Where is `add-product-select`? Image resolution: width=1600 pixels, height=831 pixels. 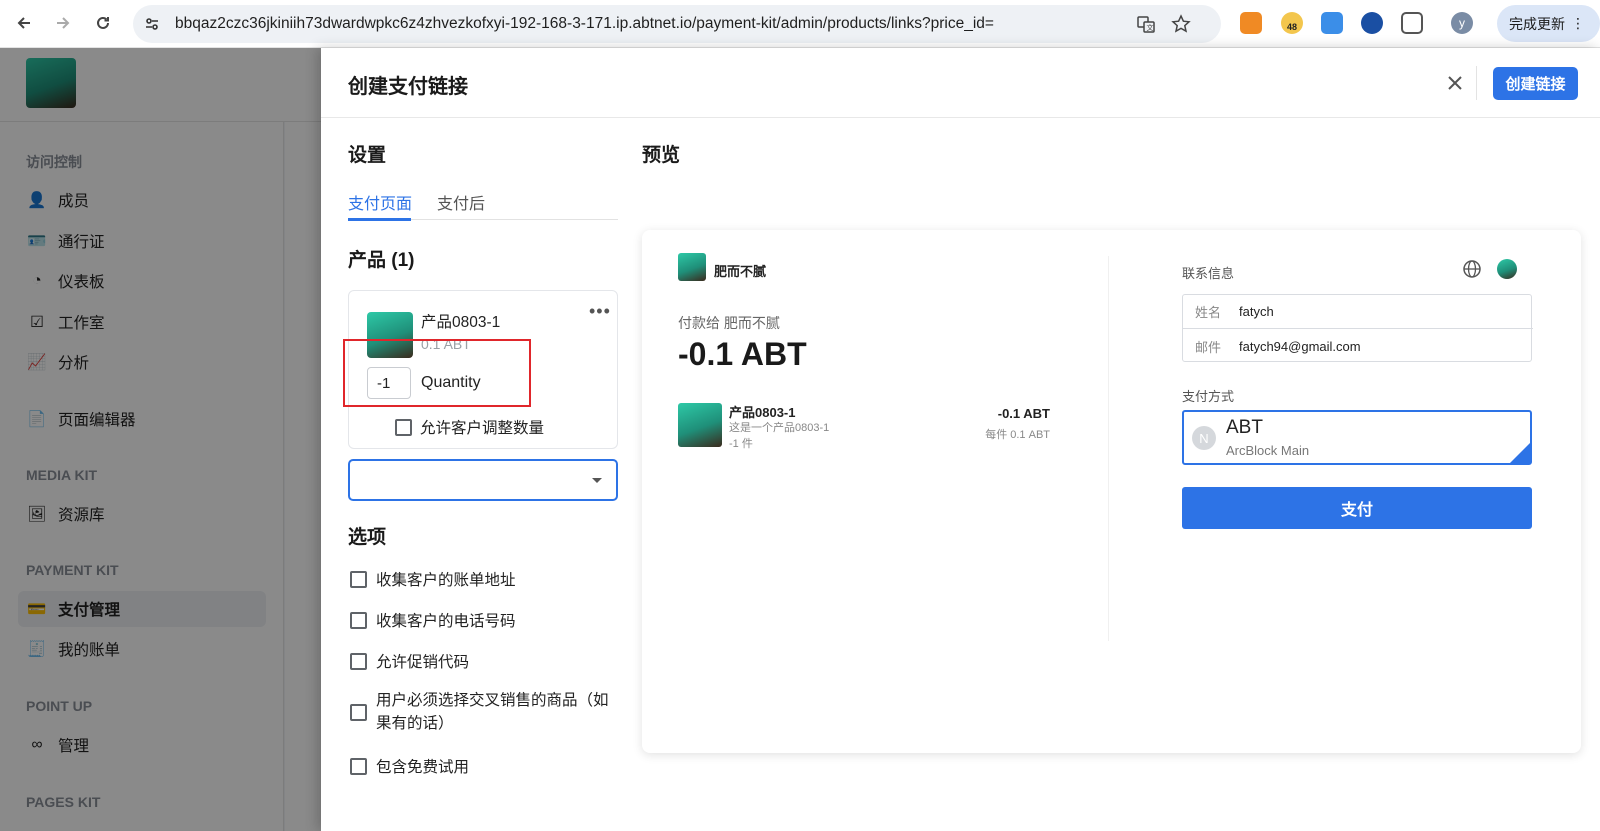
add-product-select is located at coordinates (483, 480).